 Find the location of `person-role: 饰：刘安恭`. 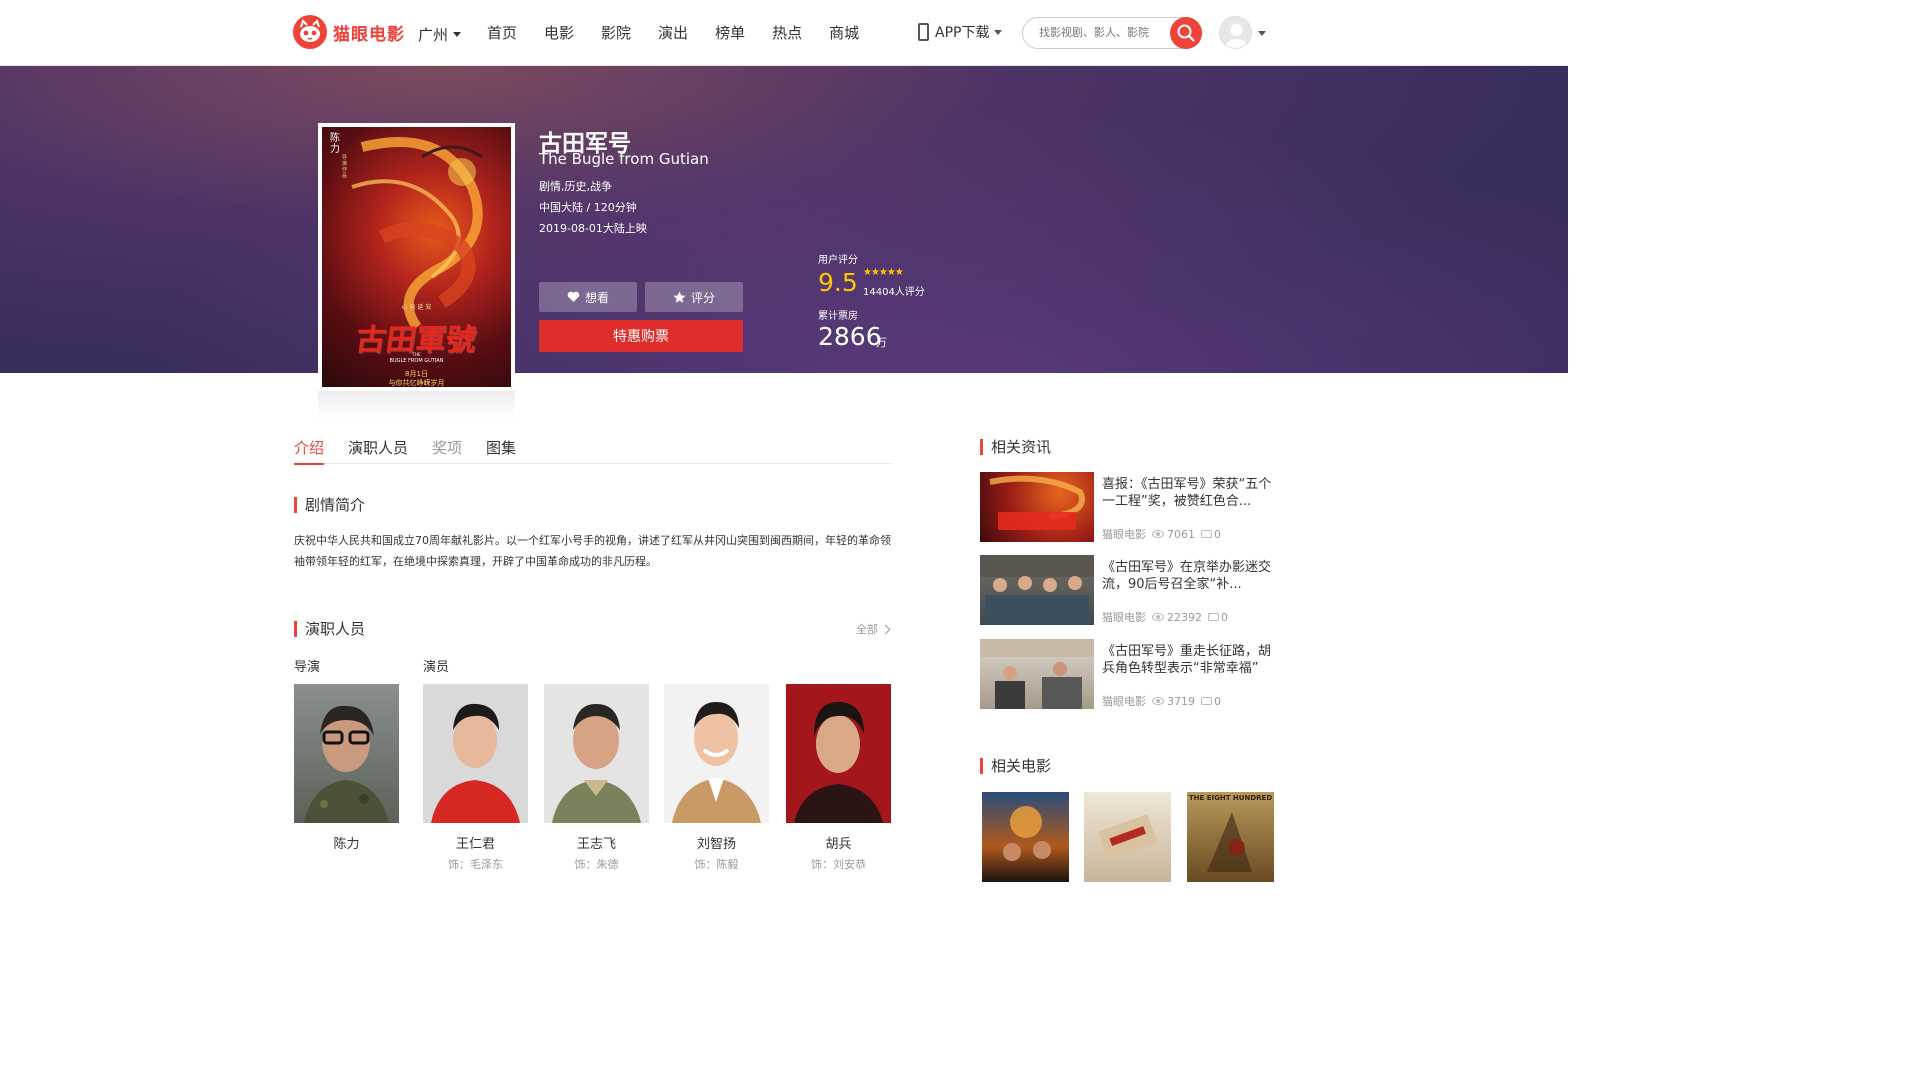

person-role: 饰：刘安恭 is located at coordinates (838, 864).